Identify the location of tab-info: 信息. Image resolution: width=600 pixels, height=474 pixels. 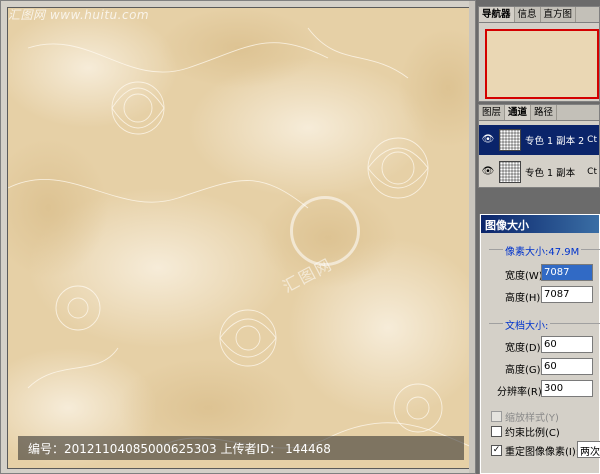
(528, 14).